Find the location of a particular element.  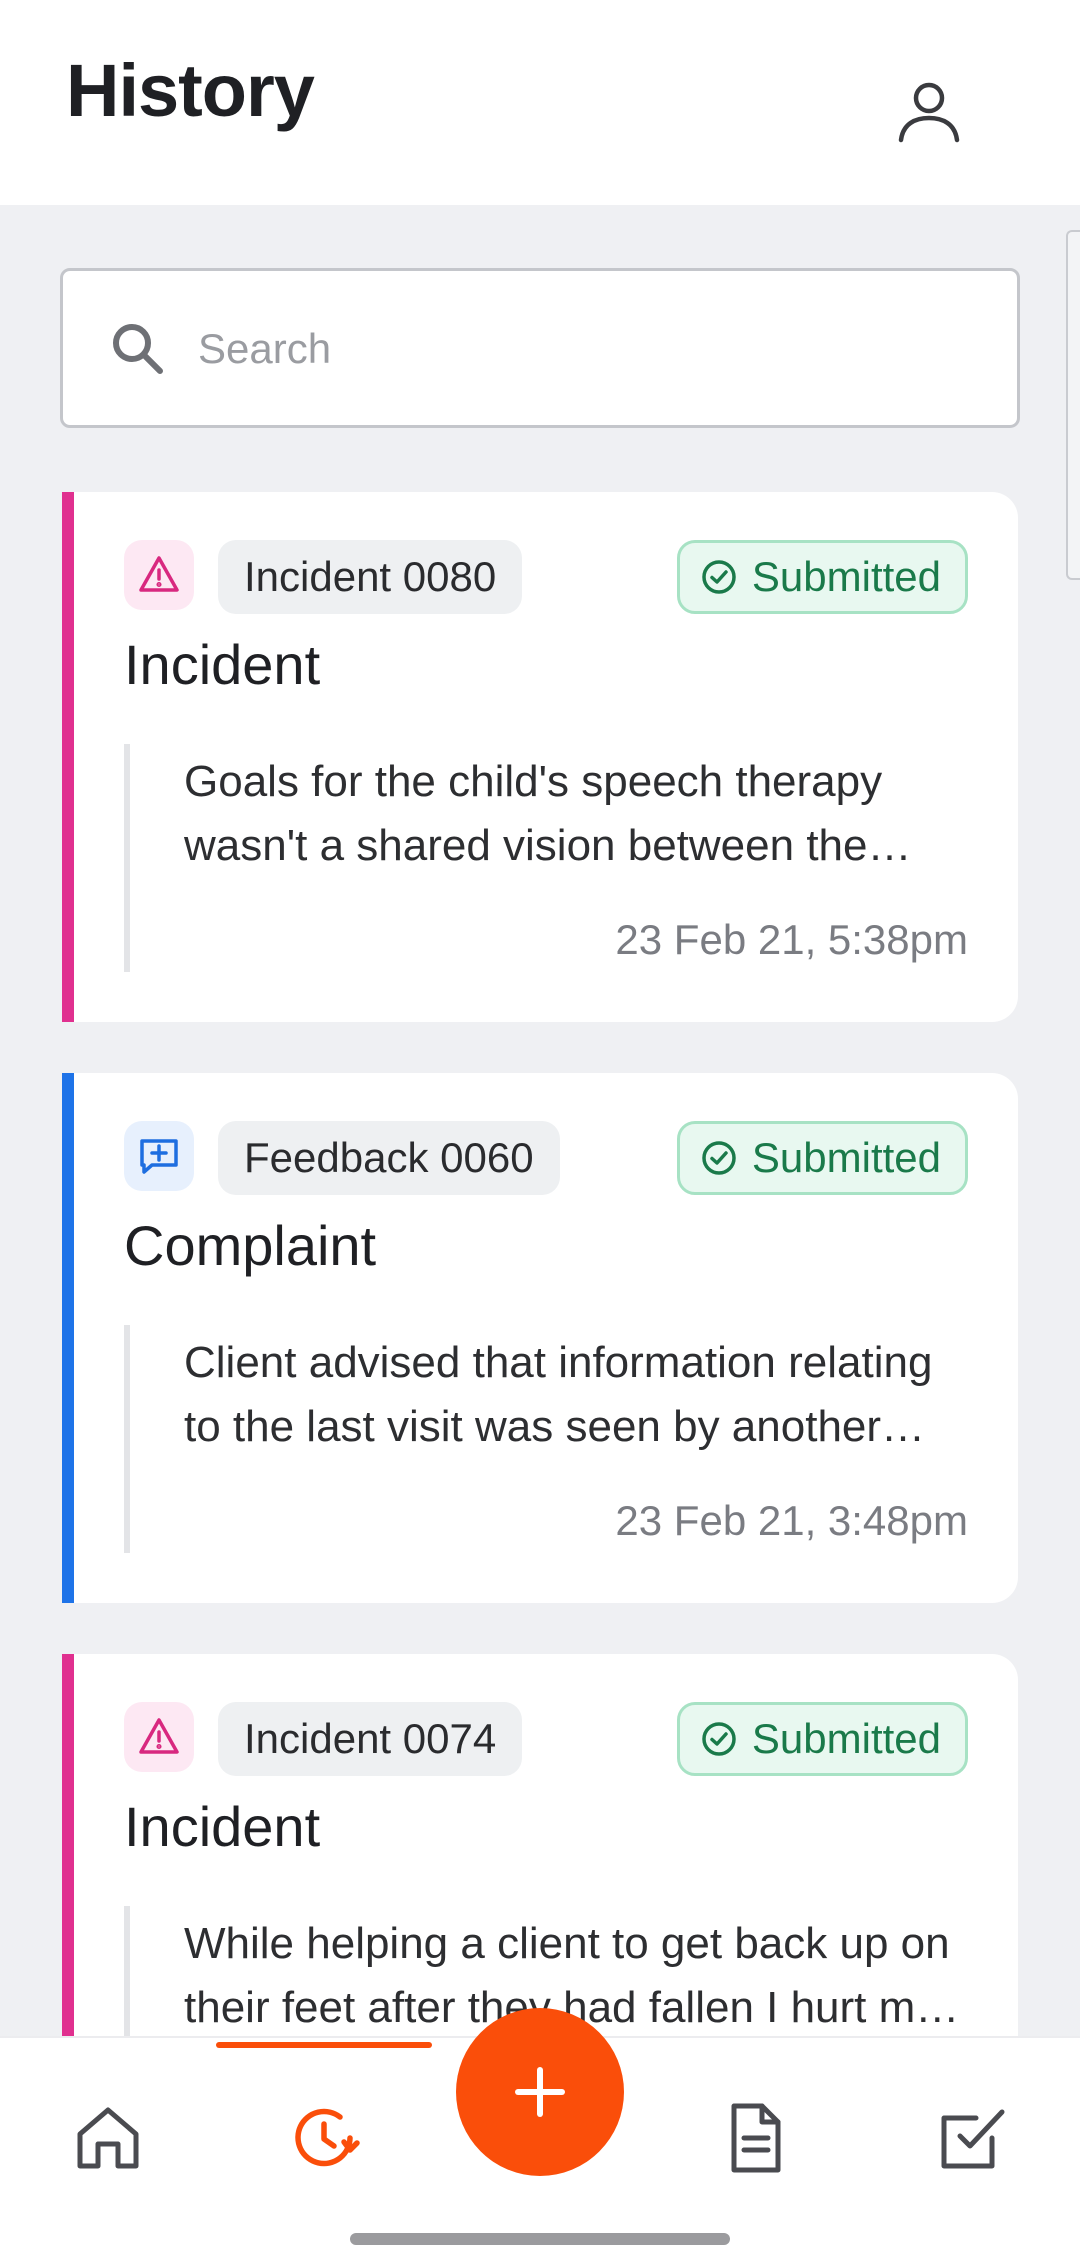

search-bar is located at coordinates (540, 348).